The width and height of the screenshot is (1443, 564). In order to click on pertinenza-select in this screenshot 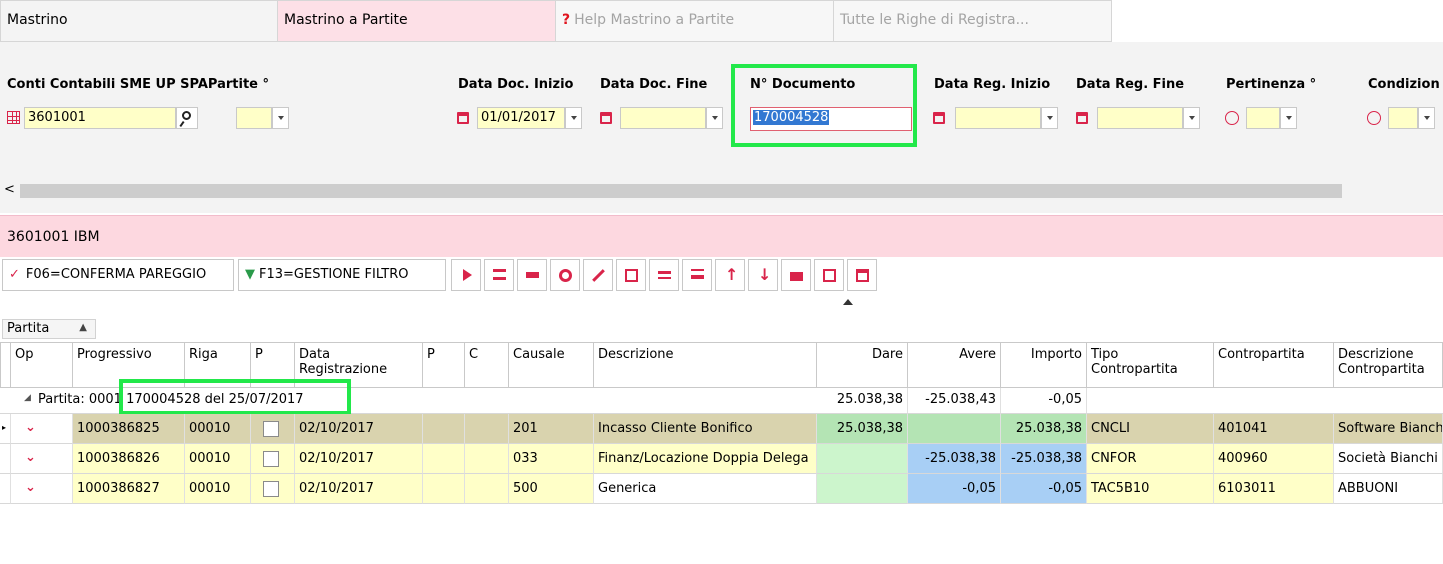, I will do `click(1263, 118)`.